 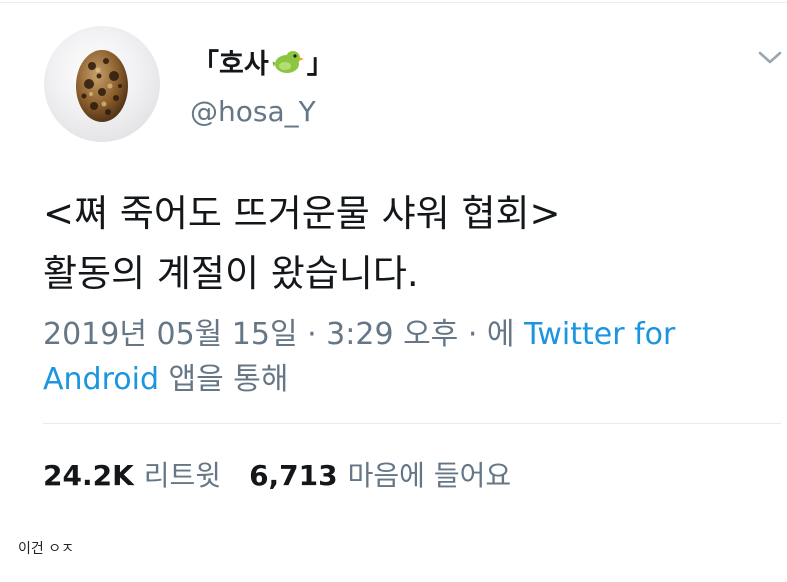 What do you see at coordinates (429, 474) in the screenshot?
I see `likes-label: 마음에 들어요` at bounding box center [429, 474].